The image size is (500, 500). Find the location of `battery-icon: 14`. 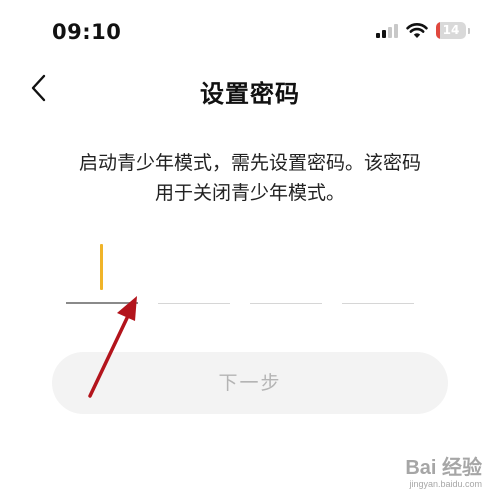

battery-icon: 14 is located at coordinates (451, 30).